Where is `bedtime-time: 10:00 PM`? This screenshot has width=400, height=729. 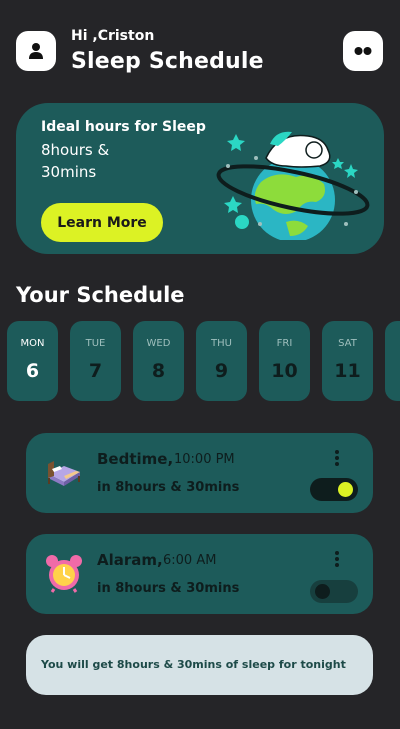
bedtime-time: 10:00 PM is located at coordinates (204, 459).